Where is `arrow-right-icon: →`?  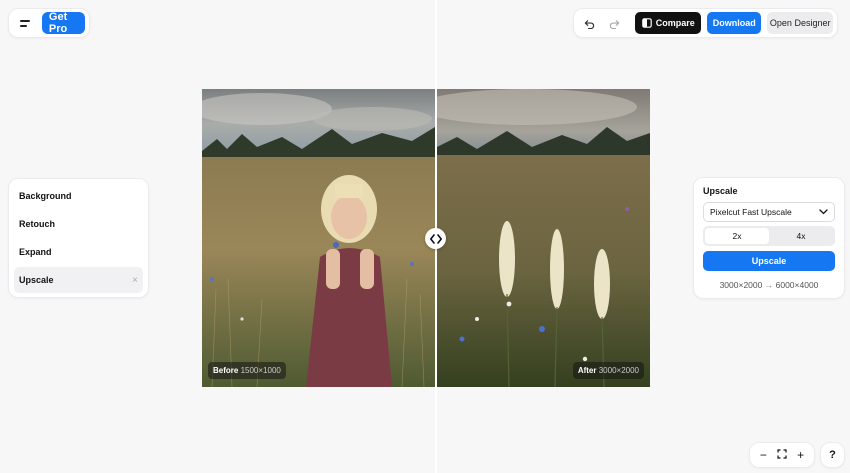
arrow-right-icon: → is located at coordinates (770, 285).